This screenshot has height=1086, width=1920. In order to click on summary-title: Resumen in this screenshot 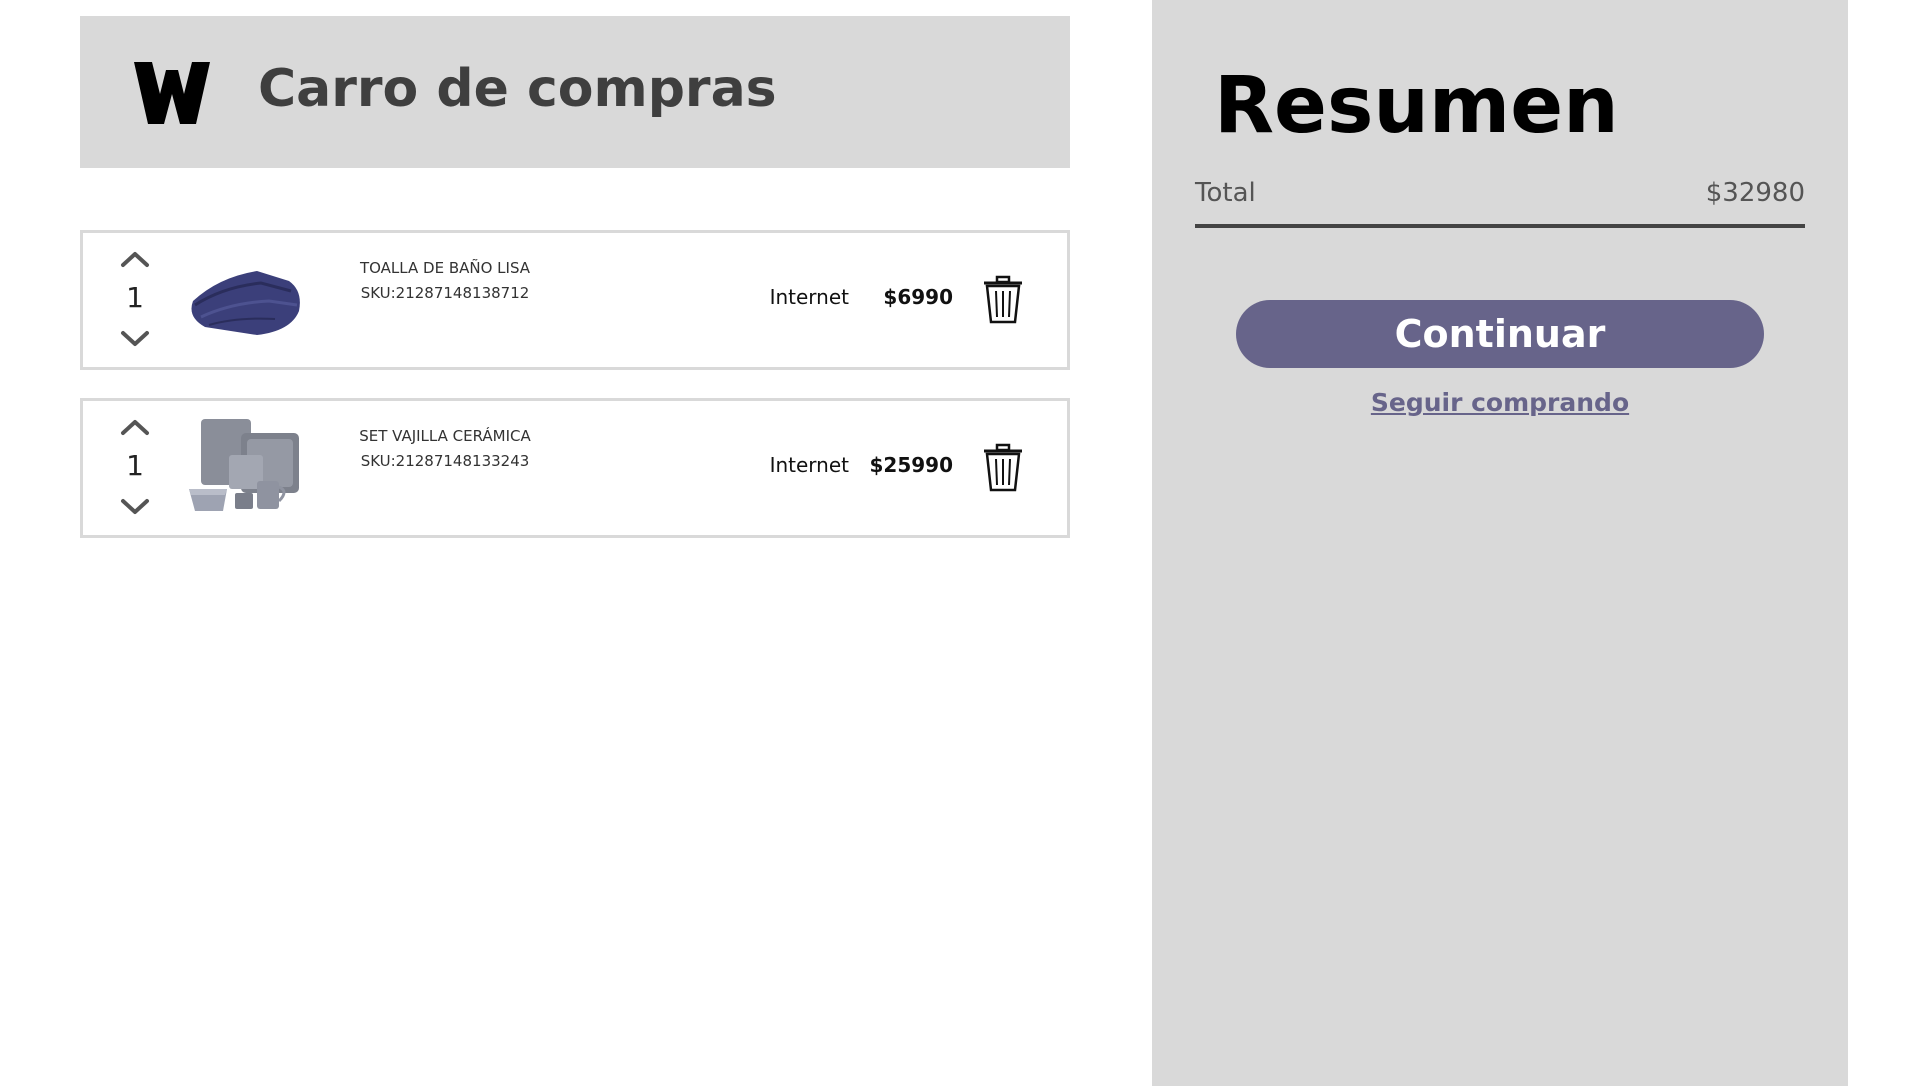, I will do `click(1416, 106)`.